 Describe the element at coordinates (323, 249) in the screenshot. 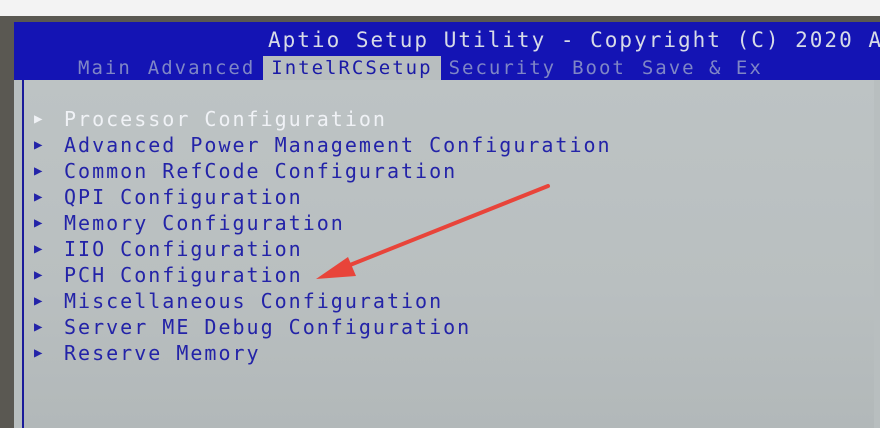

I see `menu-item-iio: ▶ IIO Configuration` at that location.